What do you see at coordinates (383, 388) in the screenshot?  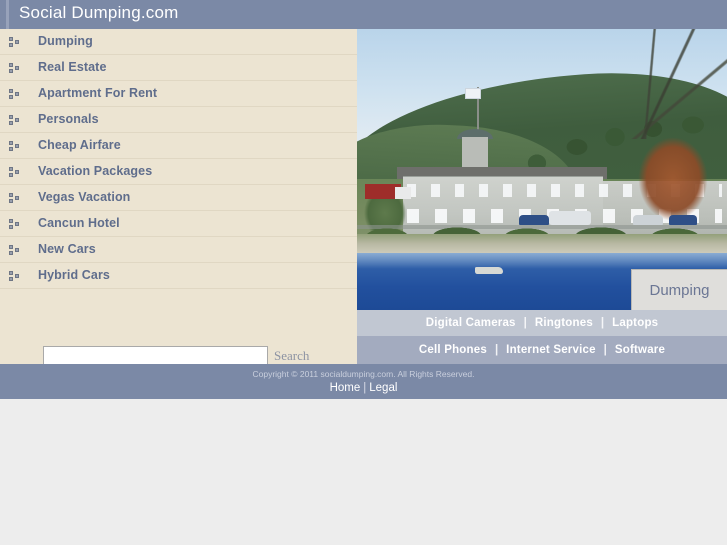 I see `footer-link-legal: Legal` at bounding box center [383, 388].